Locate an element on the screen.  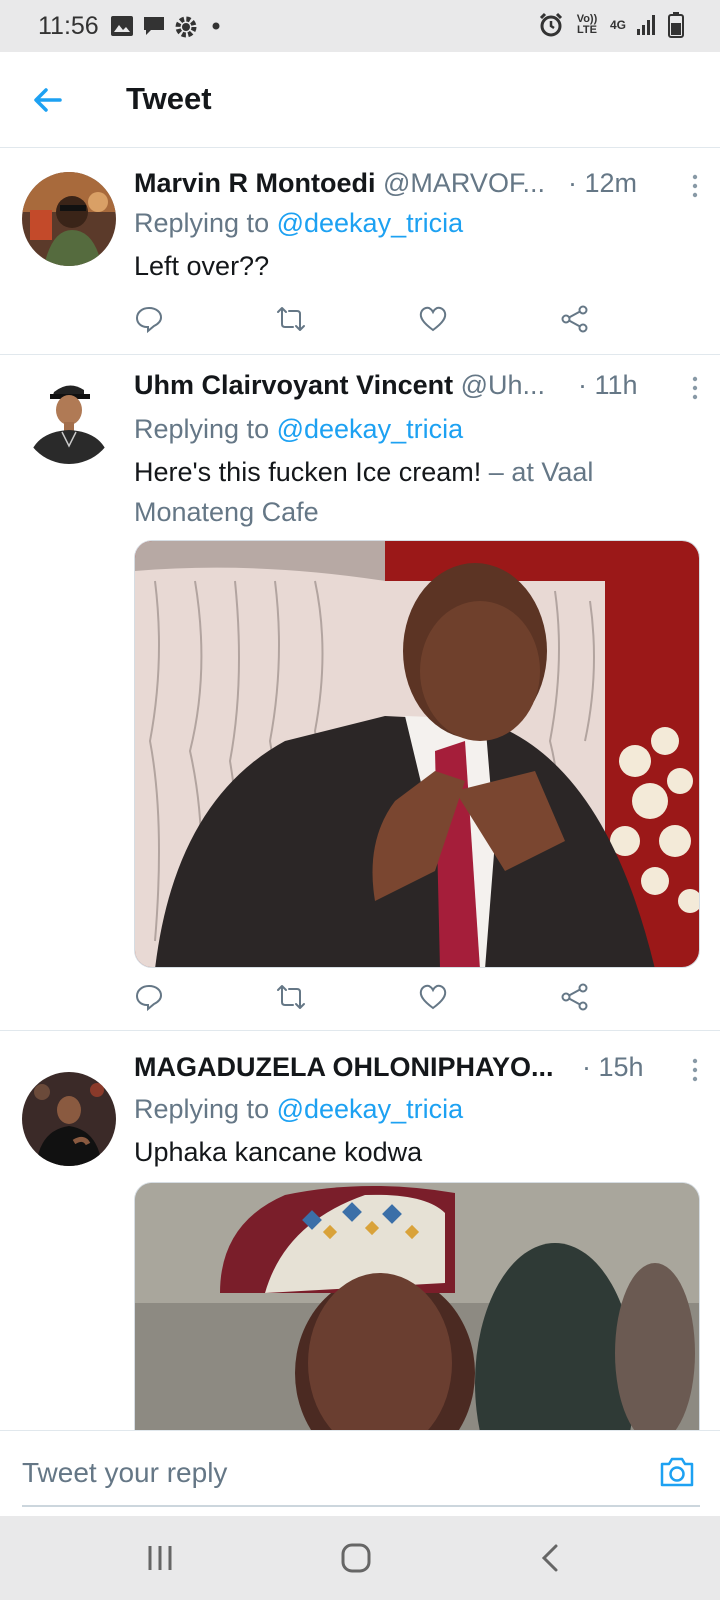
message-icon is located at coordinates (154, 26).